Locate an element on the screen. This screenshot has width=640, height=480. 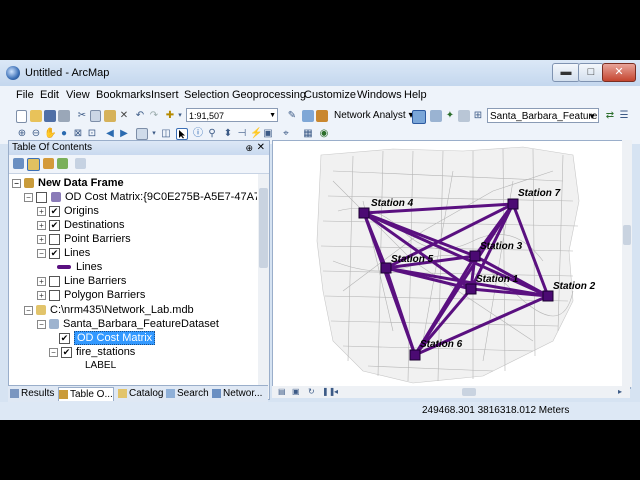
toc-fire-stations: − ✔ fire_stations is located at coordinates (92, 352).